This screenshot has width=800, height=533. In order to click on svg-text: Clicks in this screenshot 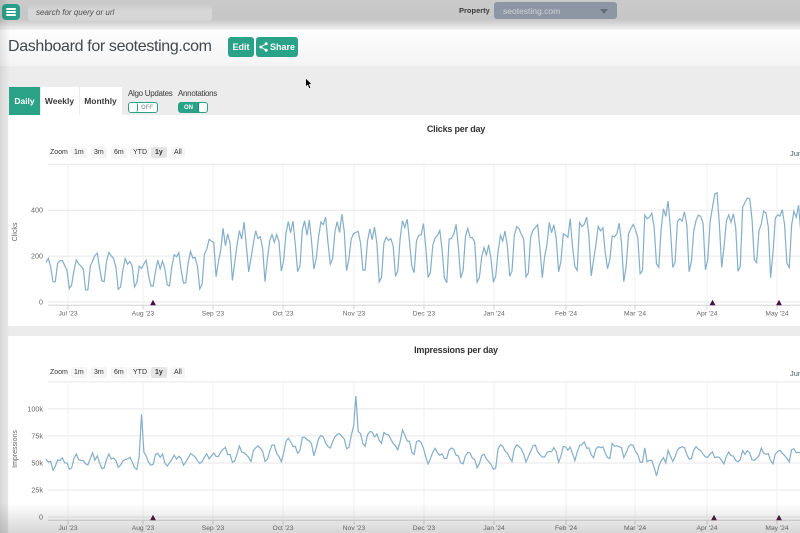, I will do `click(15, 231)`.